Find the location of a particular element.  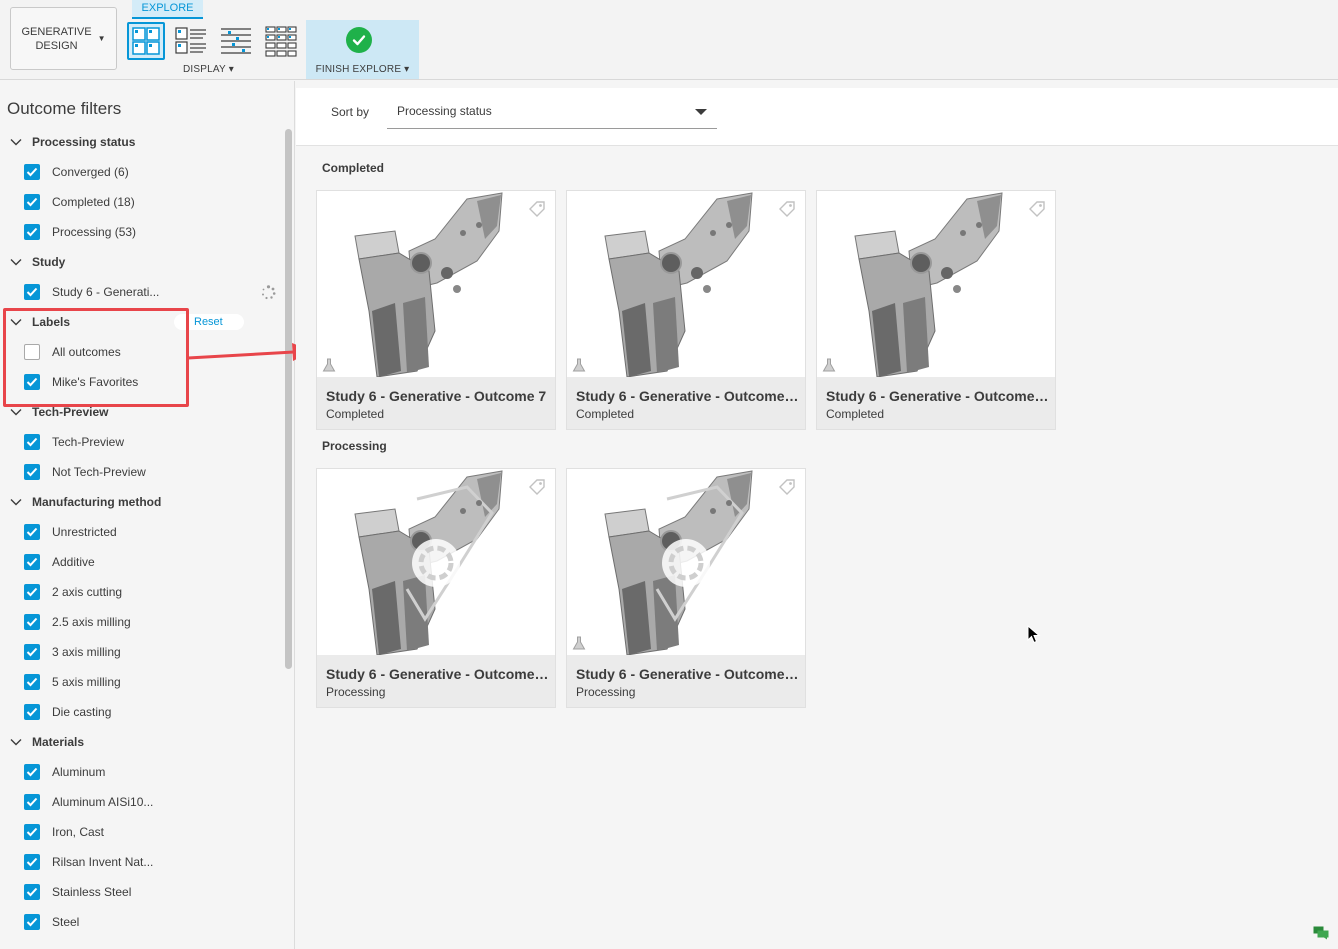

checkbox-unchecked is located at coordinates (32, 352).